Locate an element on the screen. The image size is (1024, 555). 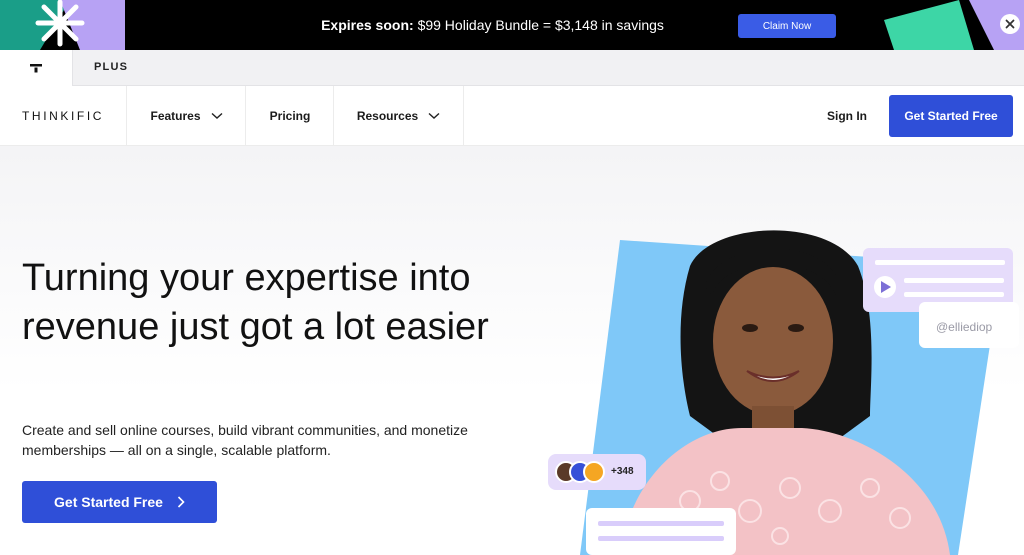
hero-cta-label: Get Started Free is located at coordinates (108, 502).